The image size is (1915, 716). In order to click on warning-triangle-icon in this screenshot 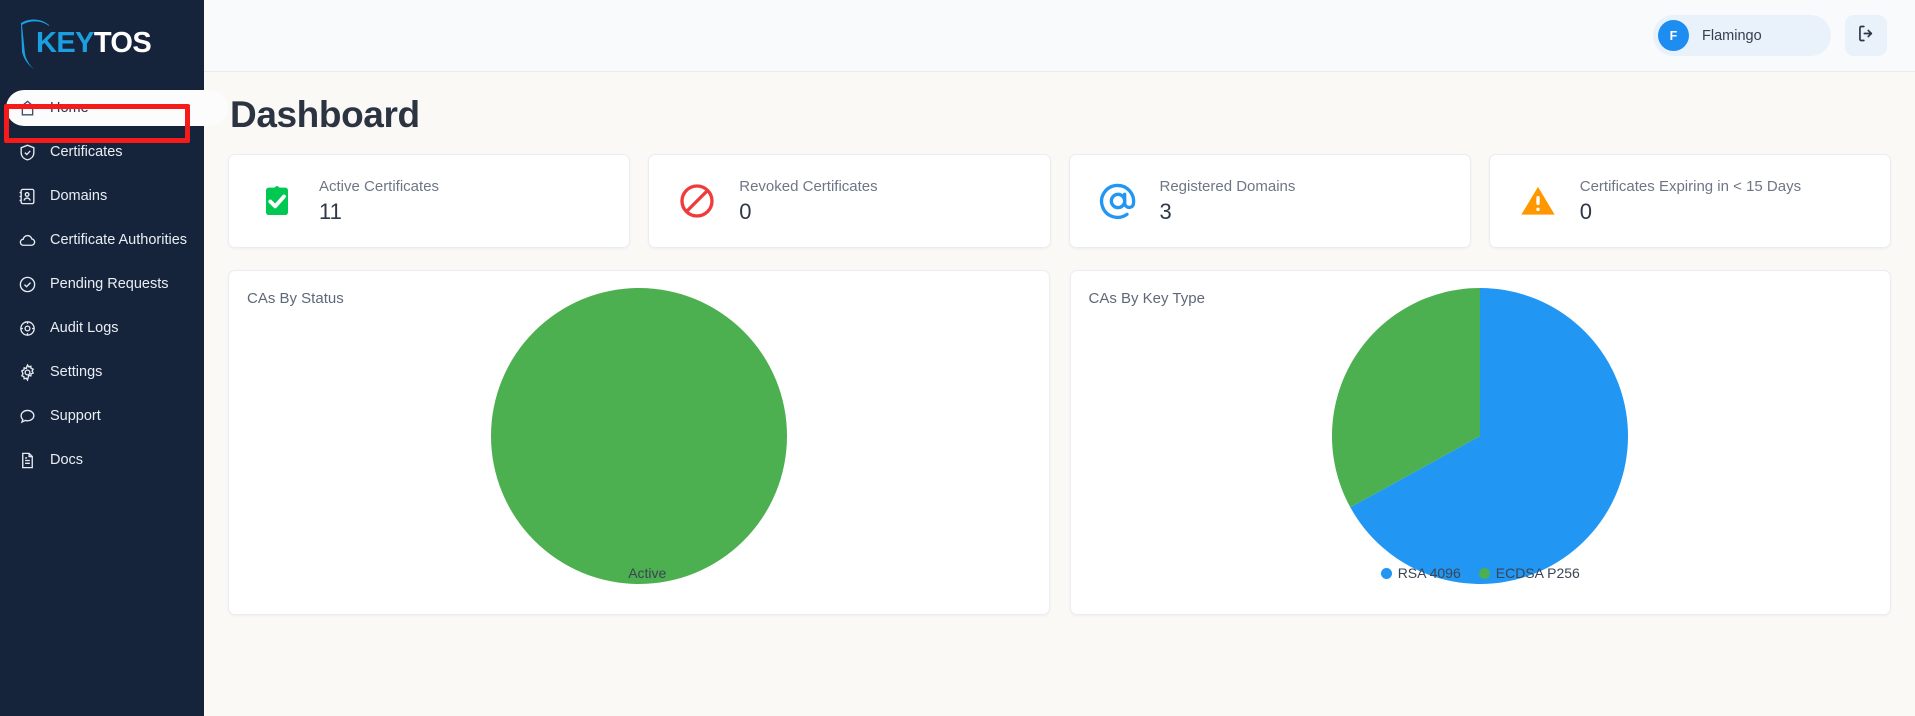, I will do `click(1538, 201)`.